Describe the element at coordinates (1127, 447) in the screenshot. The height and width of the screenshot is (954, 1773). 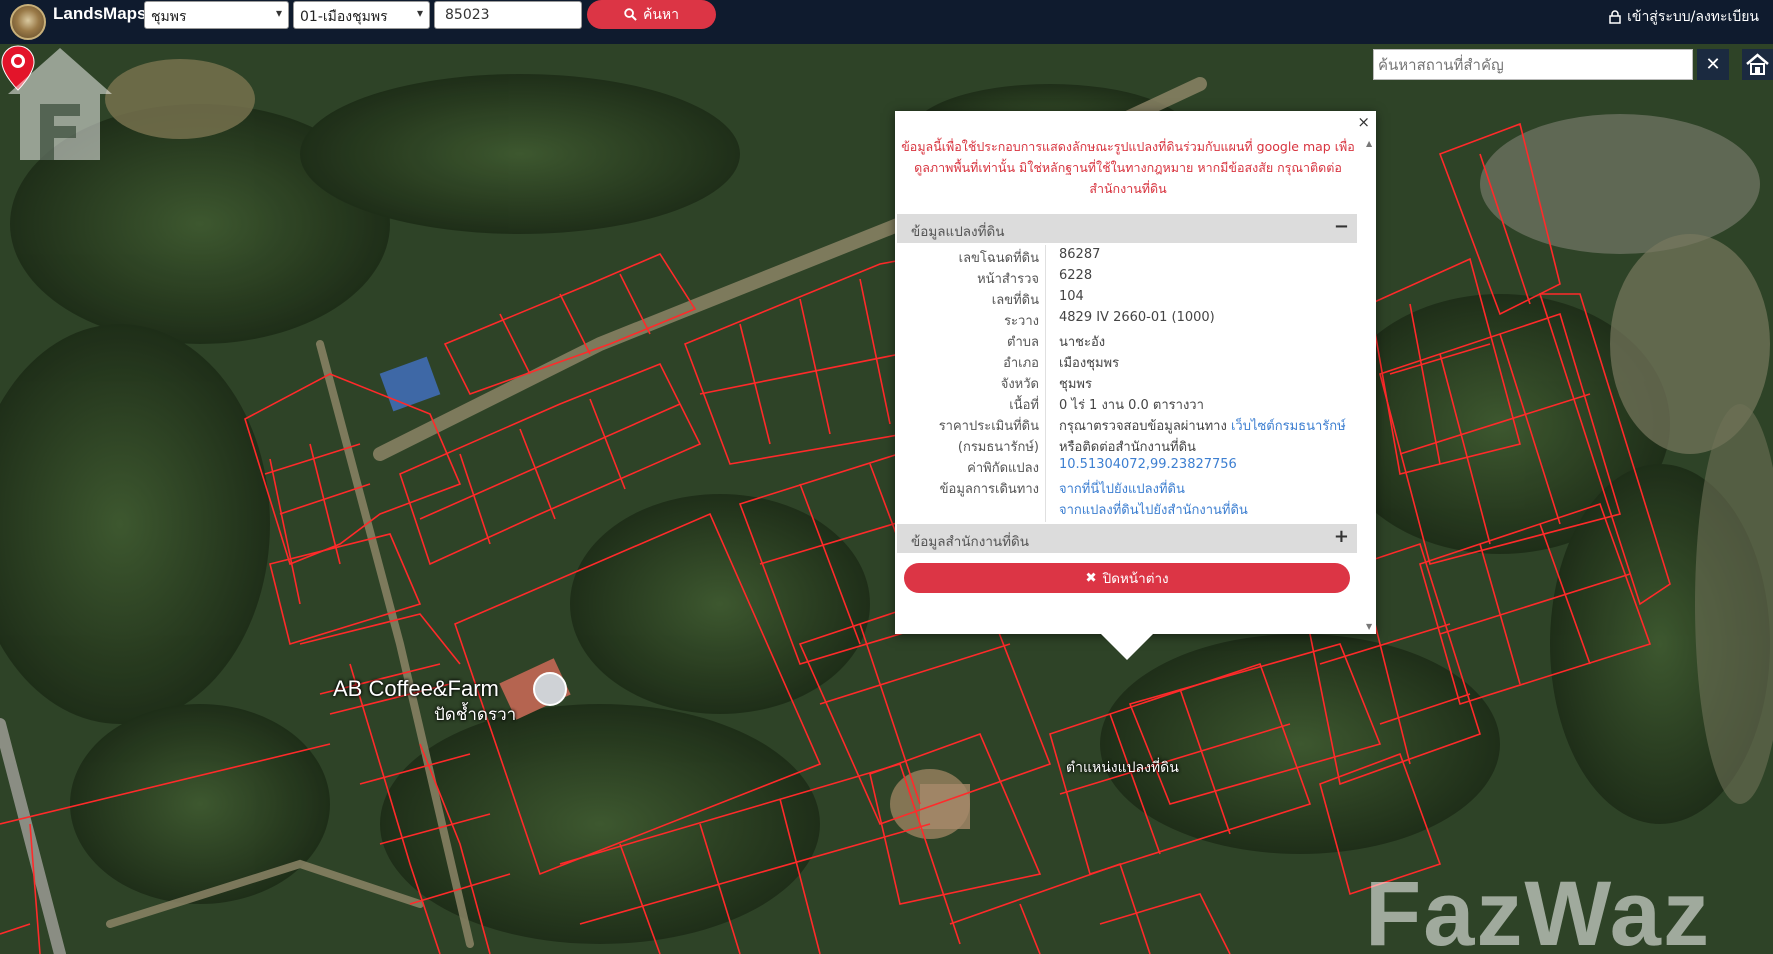
I see `row-value: หรือติดต่อสำนักงานที่ดิน` at that location.